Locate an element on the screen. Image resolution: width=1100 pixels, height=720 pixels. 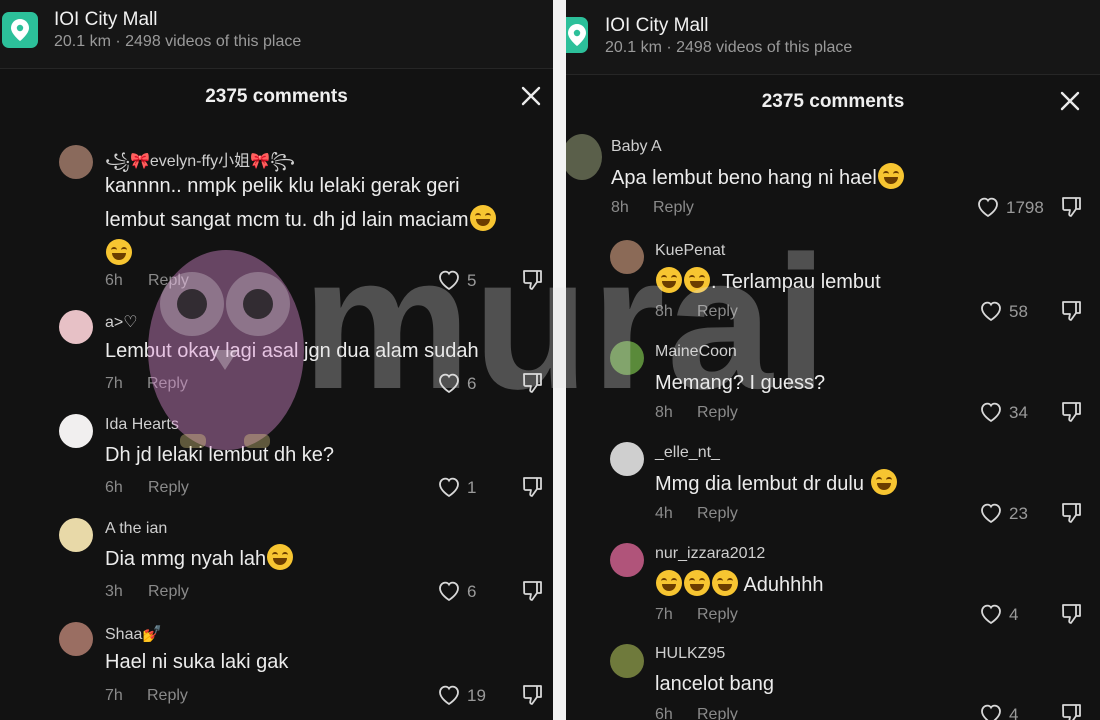
comment-text-line: Aduhhhh is located at coordinates (783, 585).